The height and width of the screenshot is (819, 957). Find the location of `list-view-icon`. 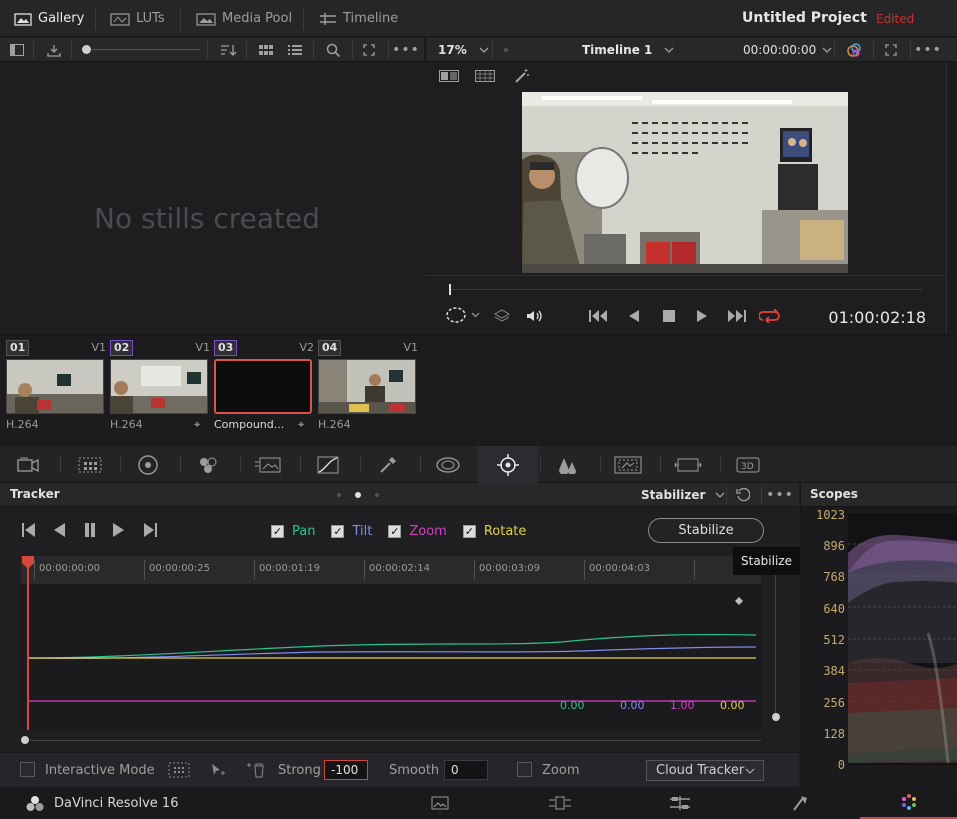

list-view-icon is located at coordinates (295, 50).